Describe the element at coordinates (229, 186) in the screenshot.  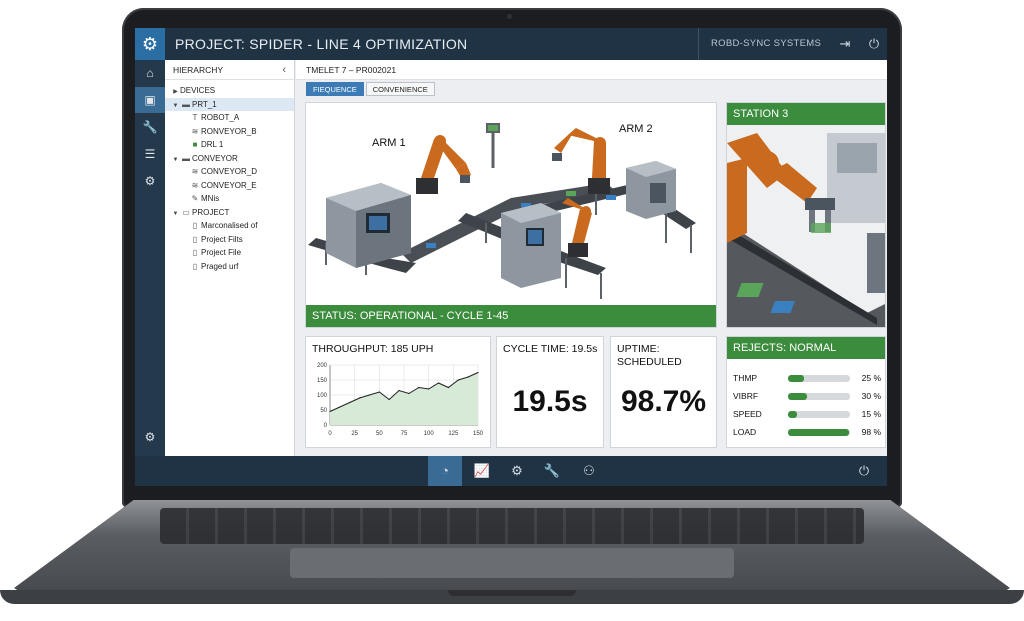
I see `tree-item-conveyor-e: ≋ CONVEYOR_E` at that location.